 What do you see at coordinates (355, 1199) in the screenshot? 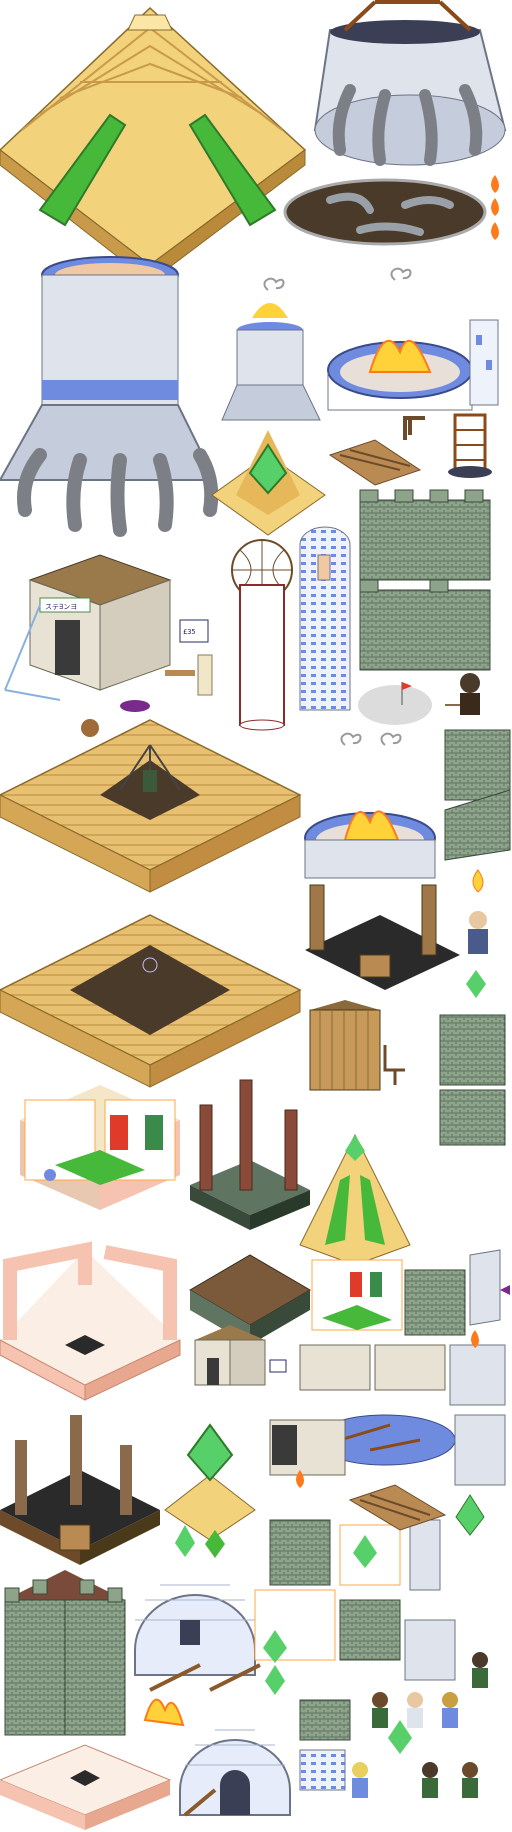
I see `pyramid-small` at bounding box center [355, 1199].